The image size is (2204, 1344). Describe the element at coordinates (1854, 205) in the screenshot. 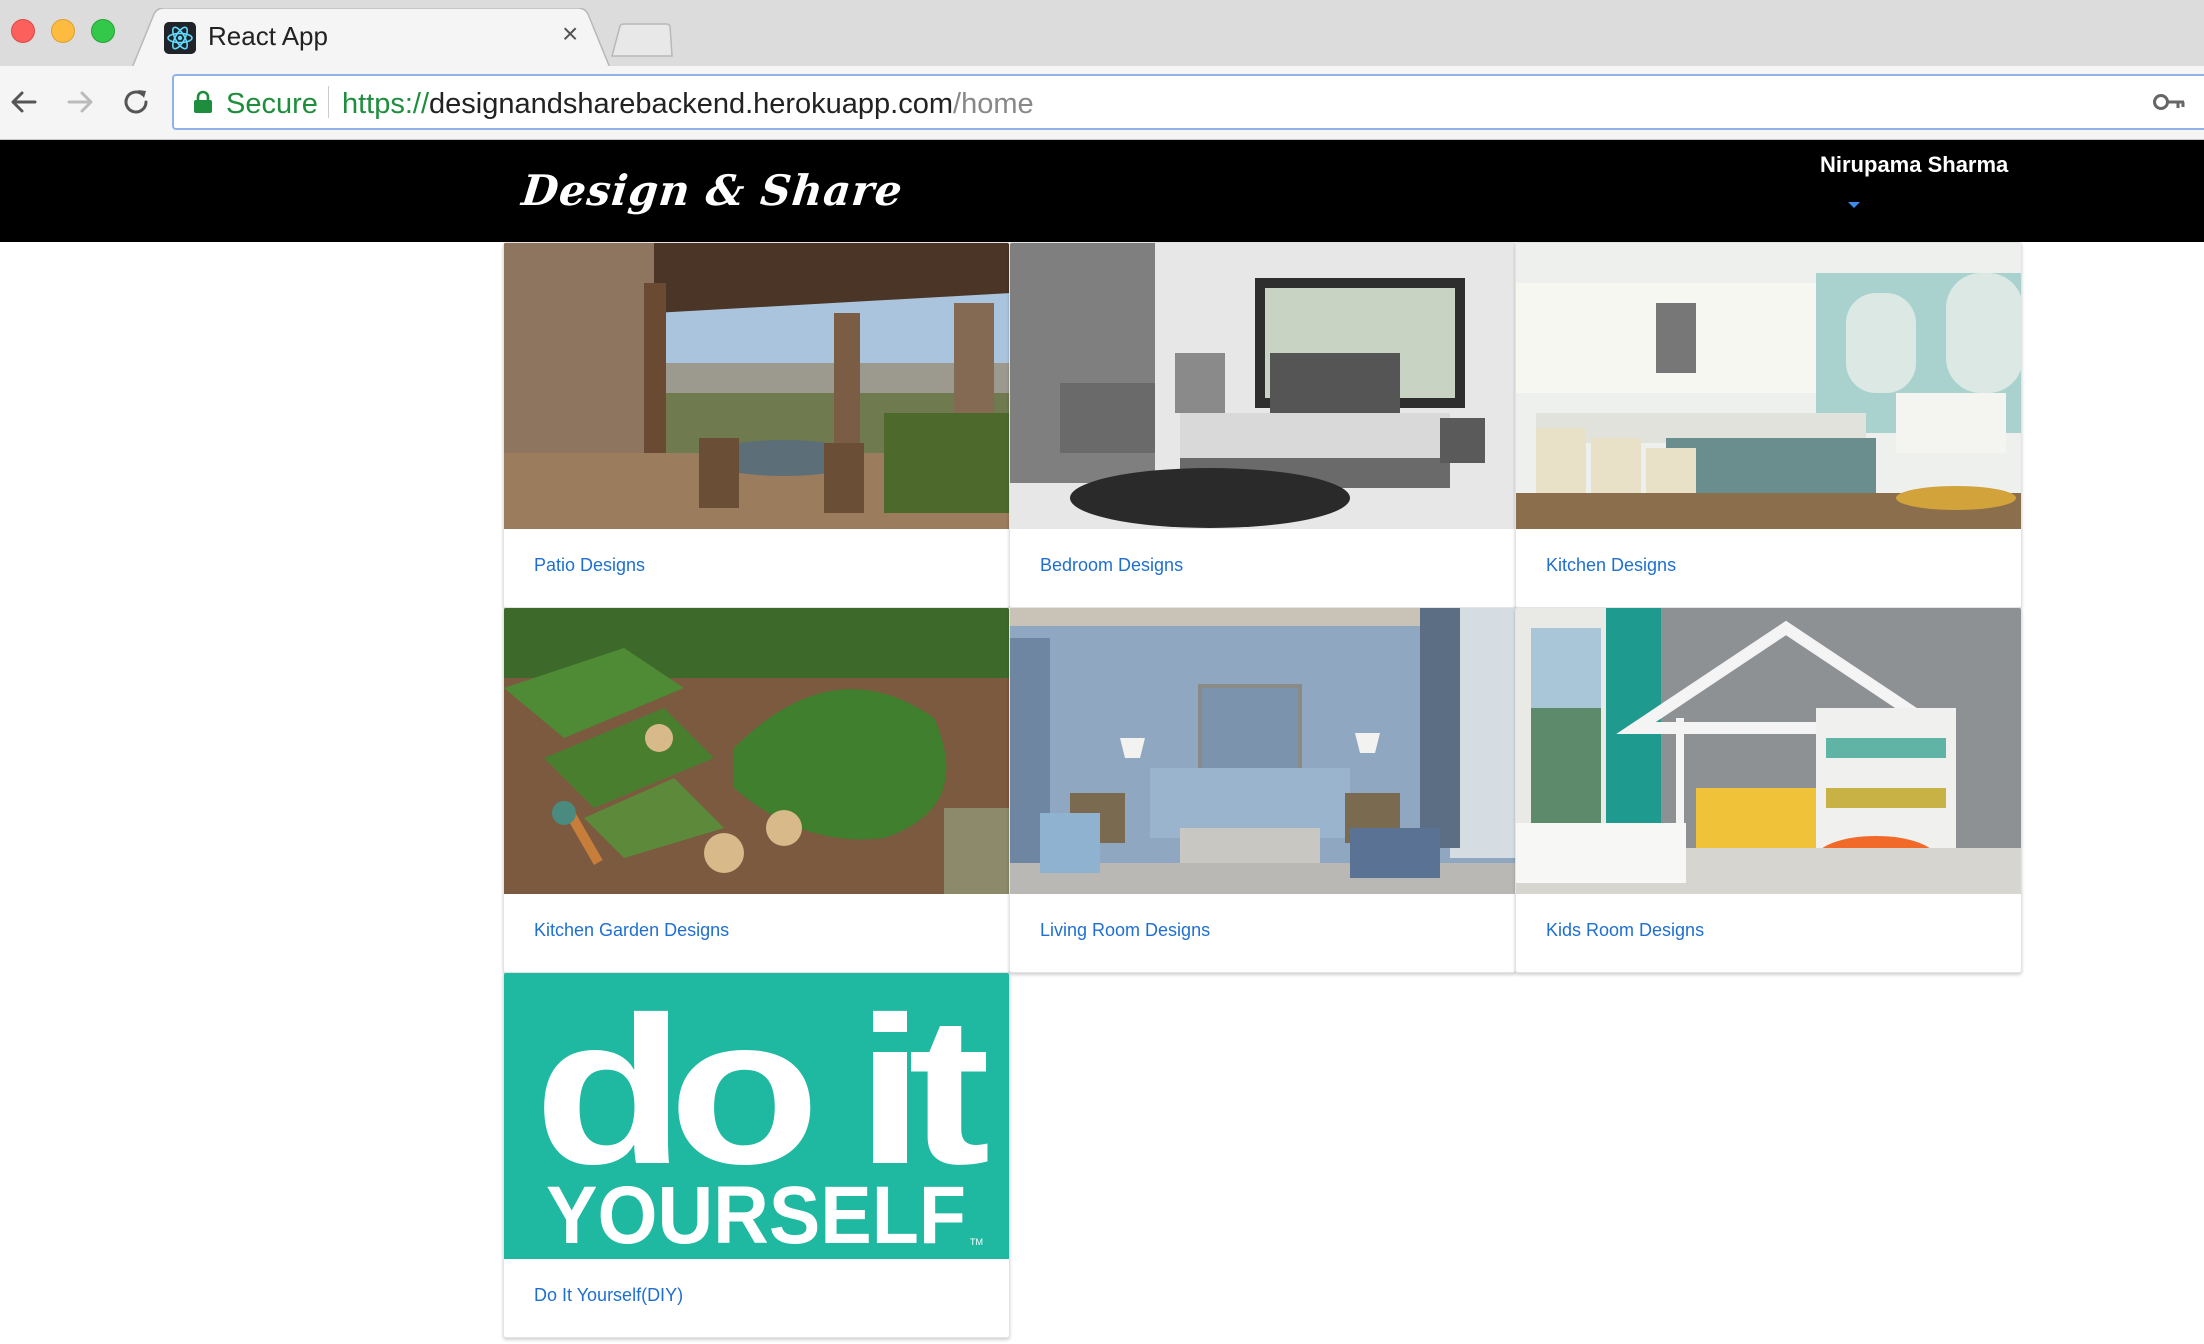

I see `chevron-down-icon` at that location.